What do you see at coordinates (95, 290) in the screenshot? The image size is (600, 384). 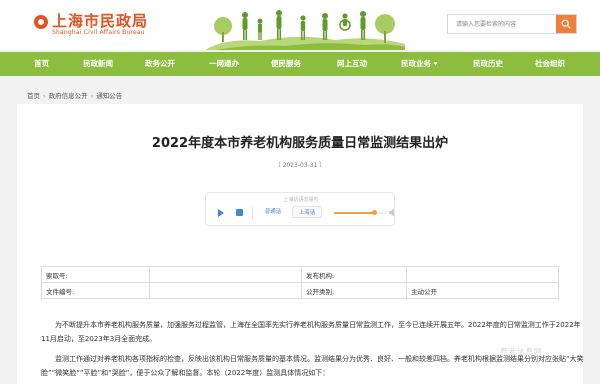 I see `label-document-number: 文件编号:` at bounding box center [95, 290].